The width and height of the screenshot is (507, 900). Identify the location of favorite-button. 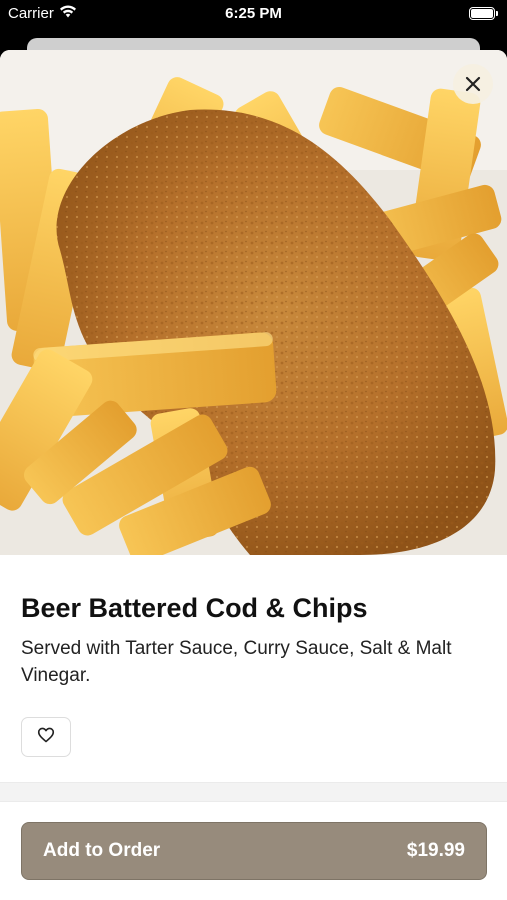
(46, 737).